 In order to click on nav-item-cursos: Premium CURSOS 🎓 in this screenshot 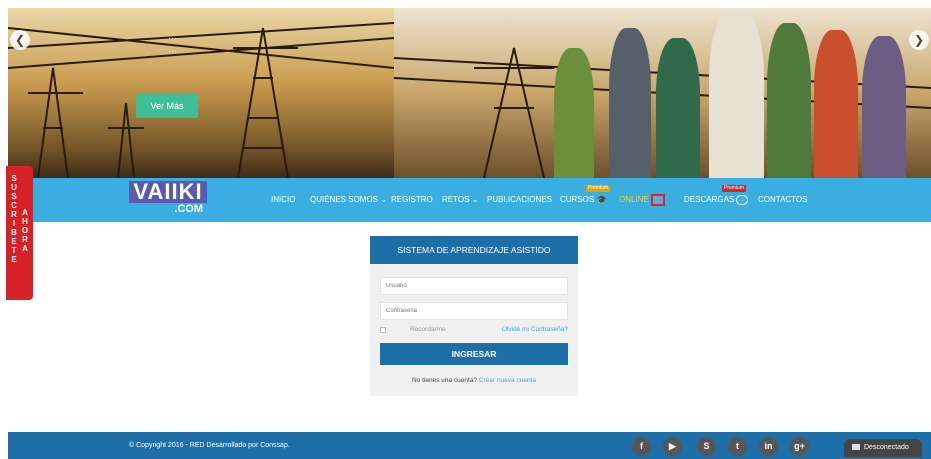, I will do `click(585, 200)`.